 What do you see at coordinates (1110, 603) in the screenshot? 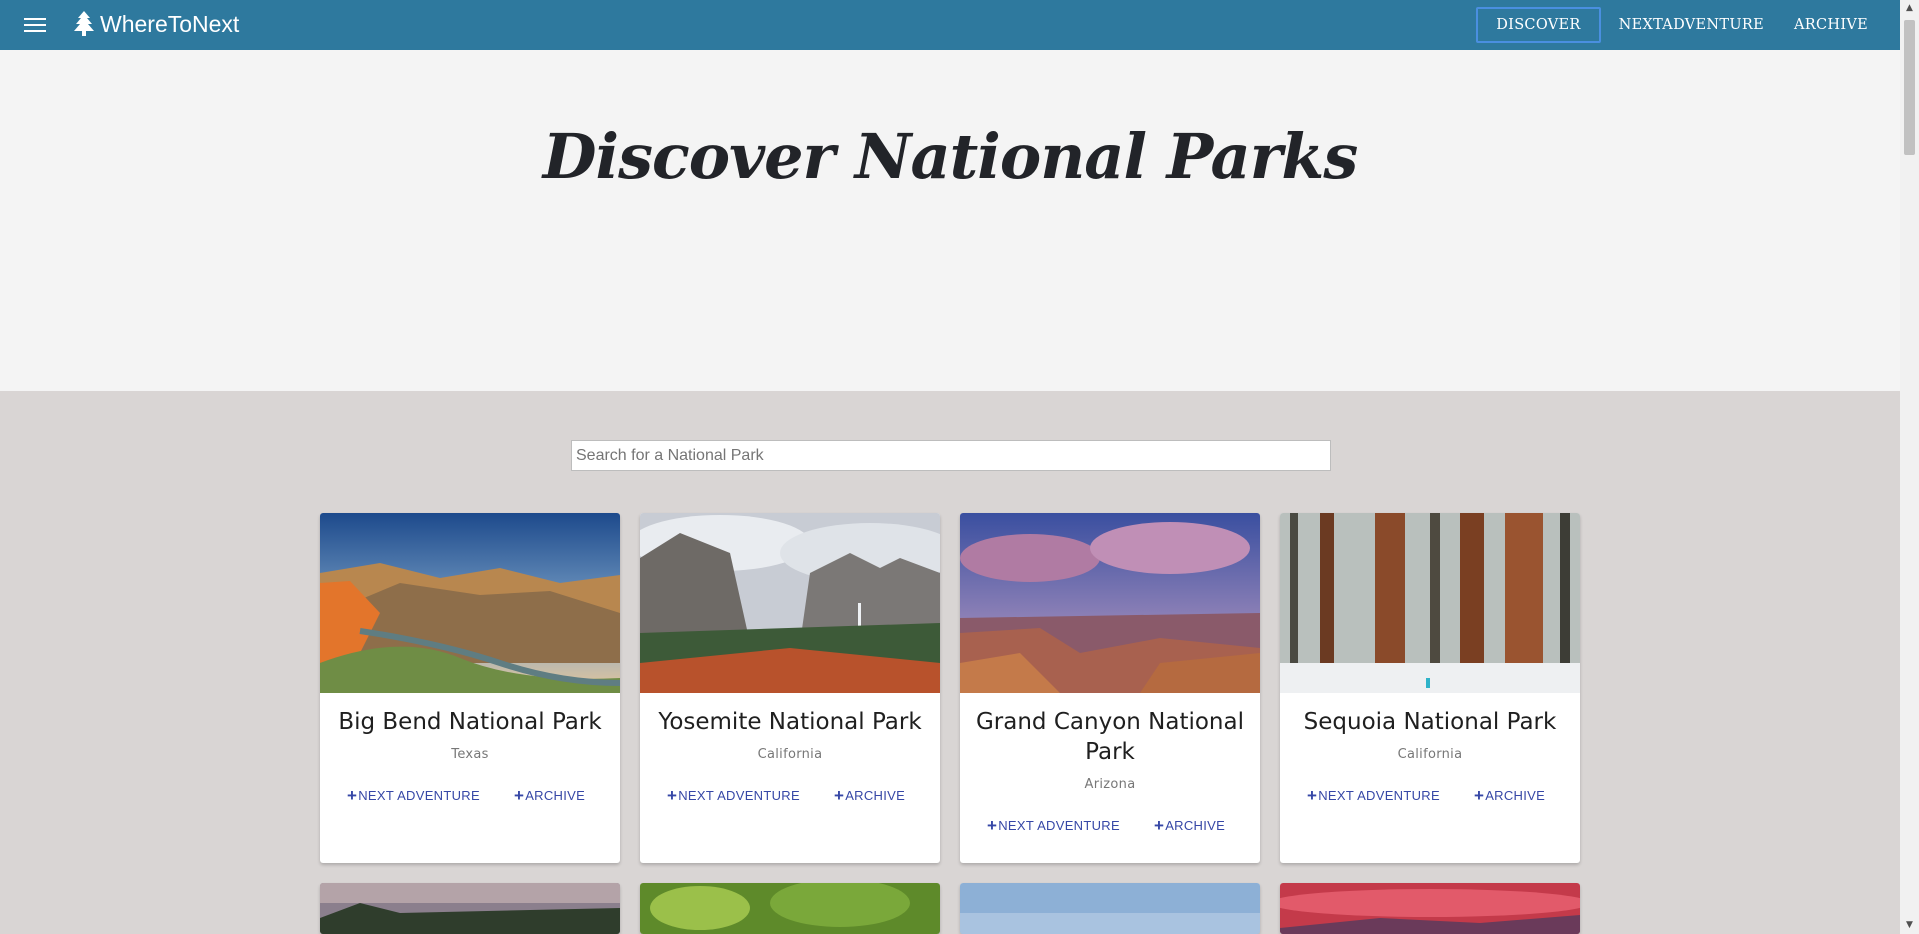
I see `park-image-grand-canyon` at bounding box center [1110, 603].